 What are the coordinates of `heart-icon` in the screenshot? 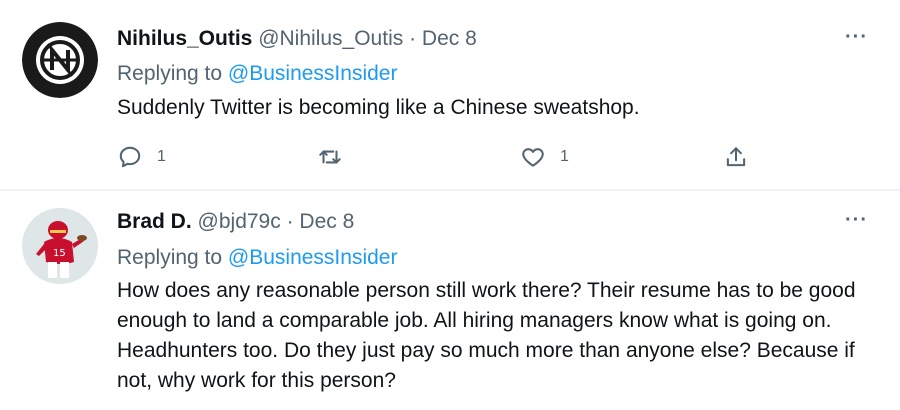 It's located at (533, 157).